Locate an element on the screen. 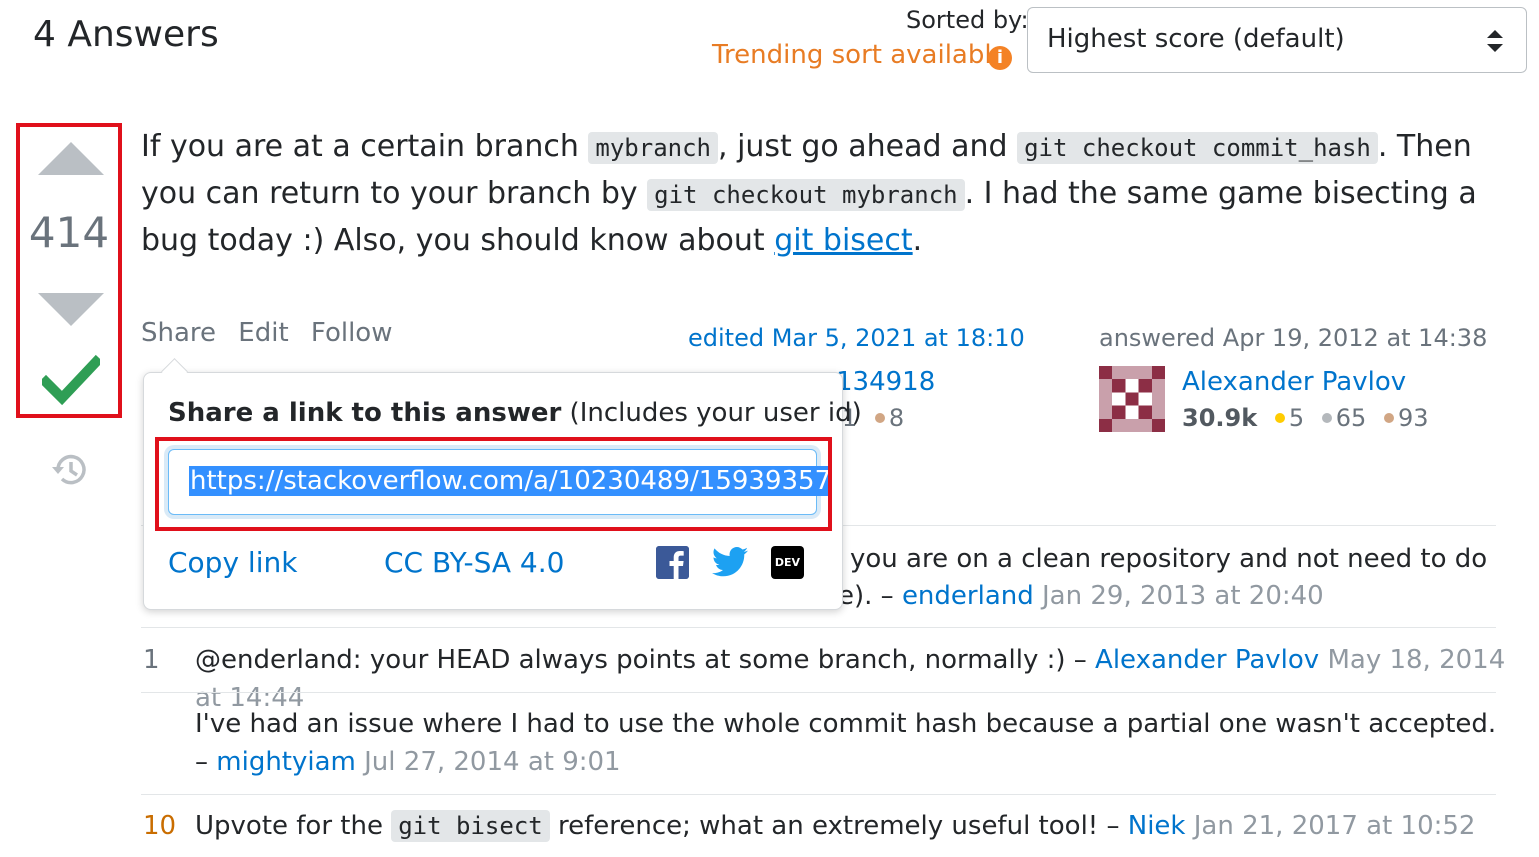  answers-count-title: 4 Answers is located at coordinates (126, 34).